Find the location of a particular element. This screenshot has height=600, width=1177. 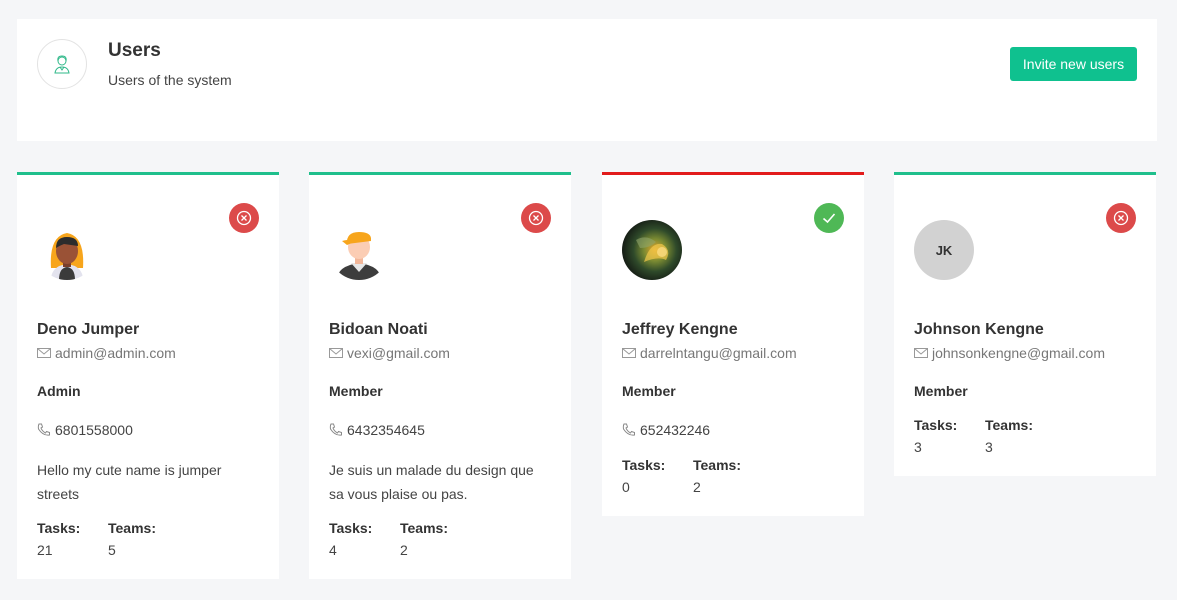

avatar-initials: JK is located at coordinates (944, 250).